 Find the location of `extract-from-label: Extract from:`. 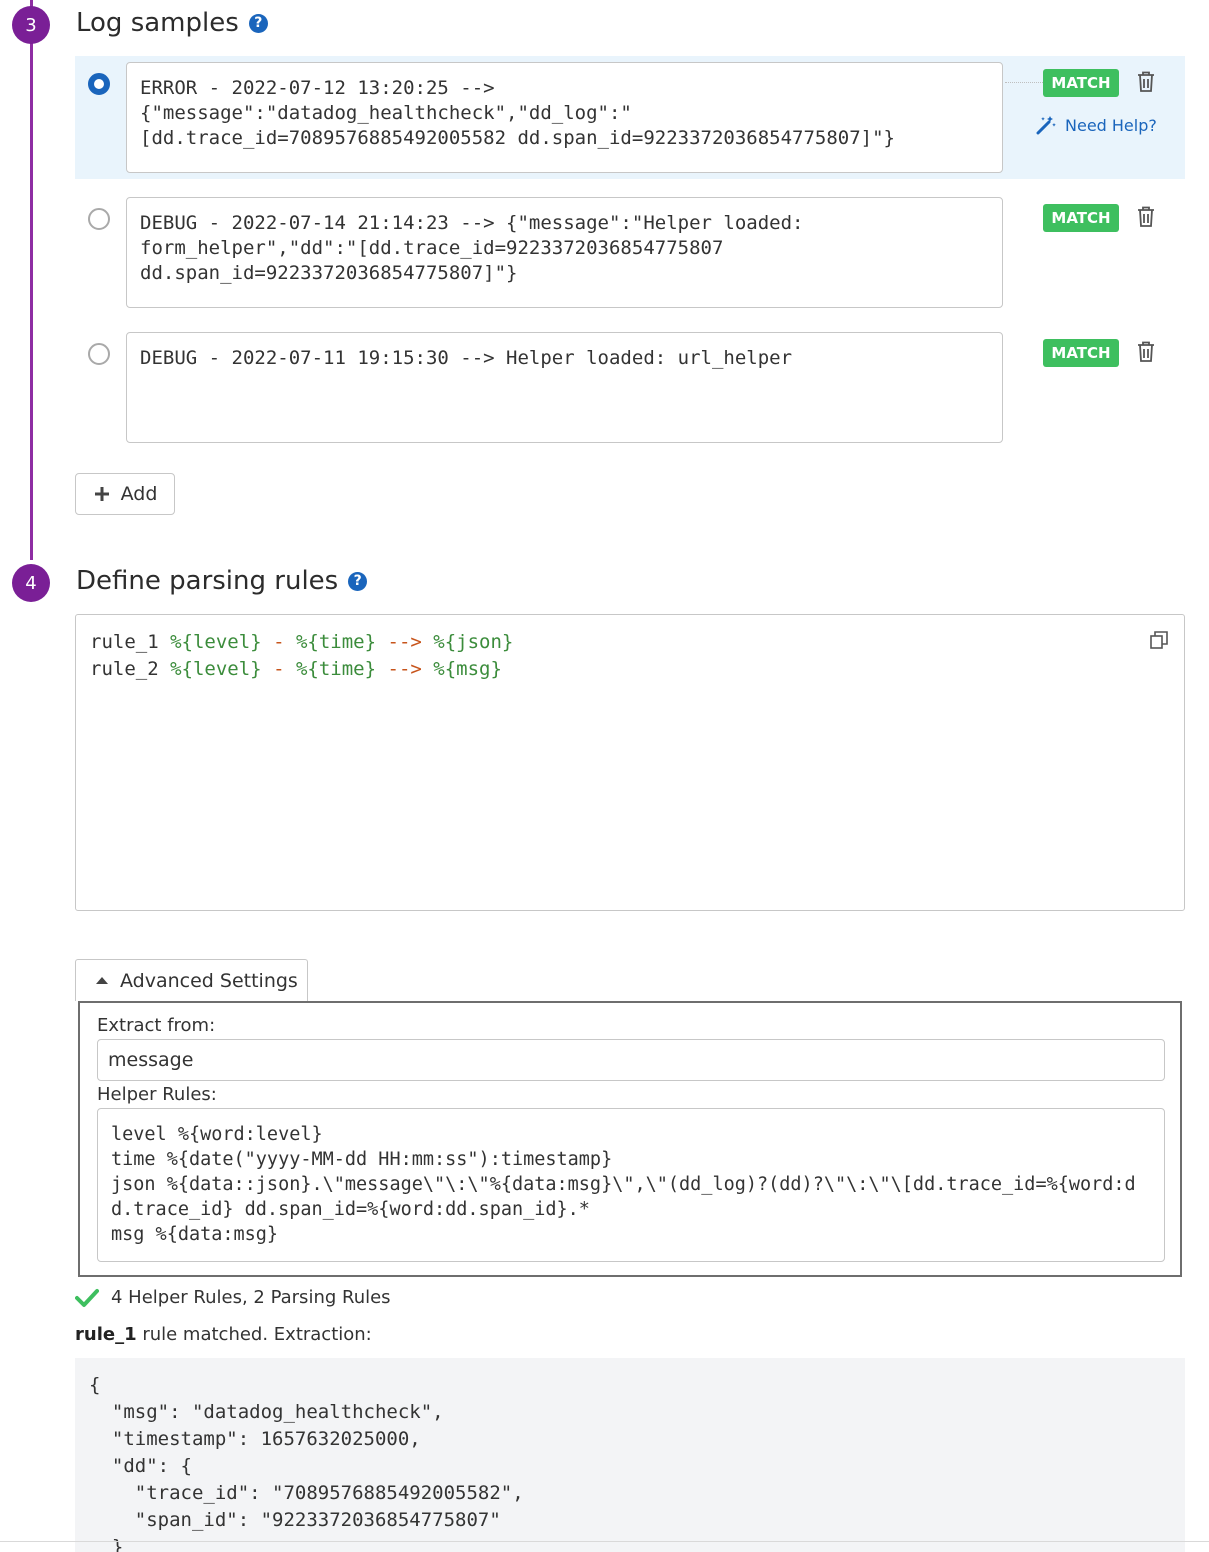

extract-from-label: Extract from: is located at coordinates (156, 1025).